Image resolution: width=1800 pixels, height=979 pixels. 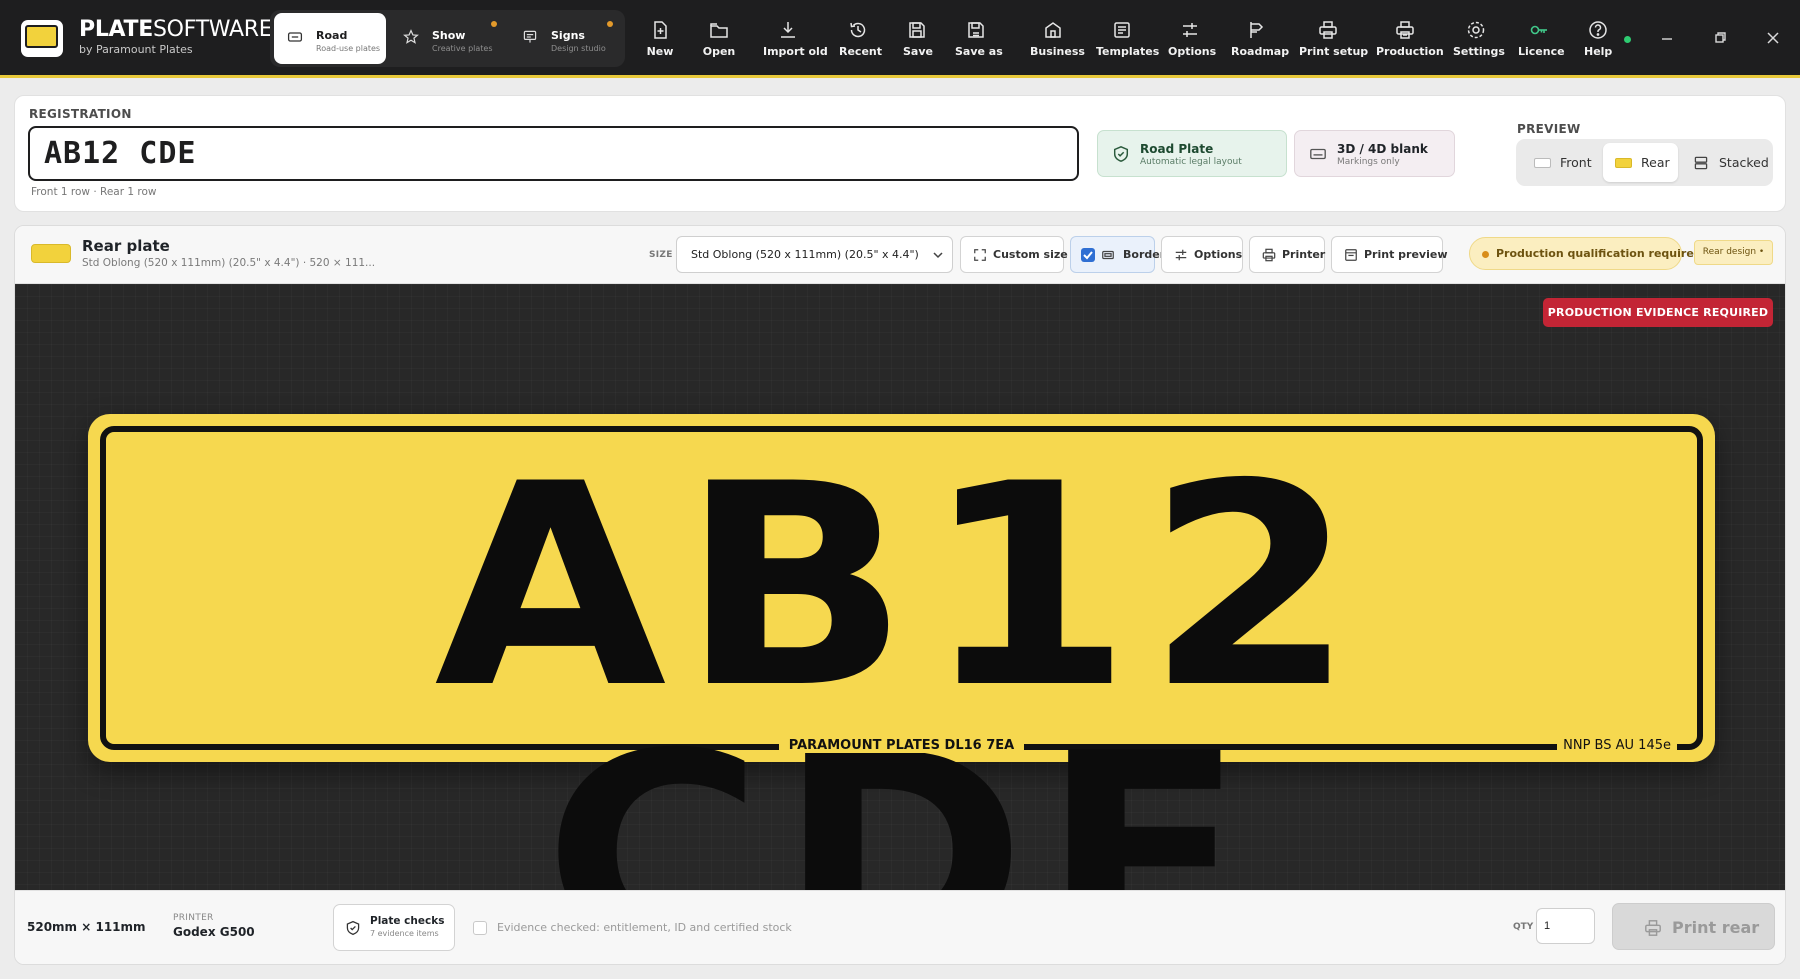 What do you see at coordinates (795, 41) in the screenshot?
I see `toolbar-import-button: Import old` at bounding box center [795, 41].